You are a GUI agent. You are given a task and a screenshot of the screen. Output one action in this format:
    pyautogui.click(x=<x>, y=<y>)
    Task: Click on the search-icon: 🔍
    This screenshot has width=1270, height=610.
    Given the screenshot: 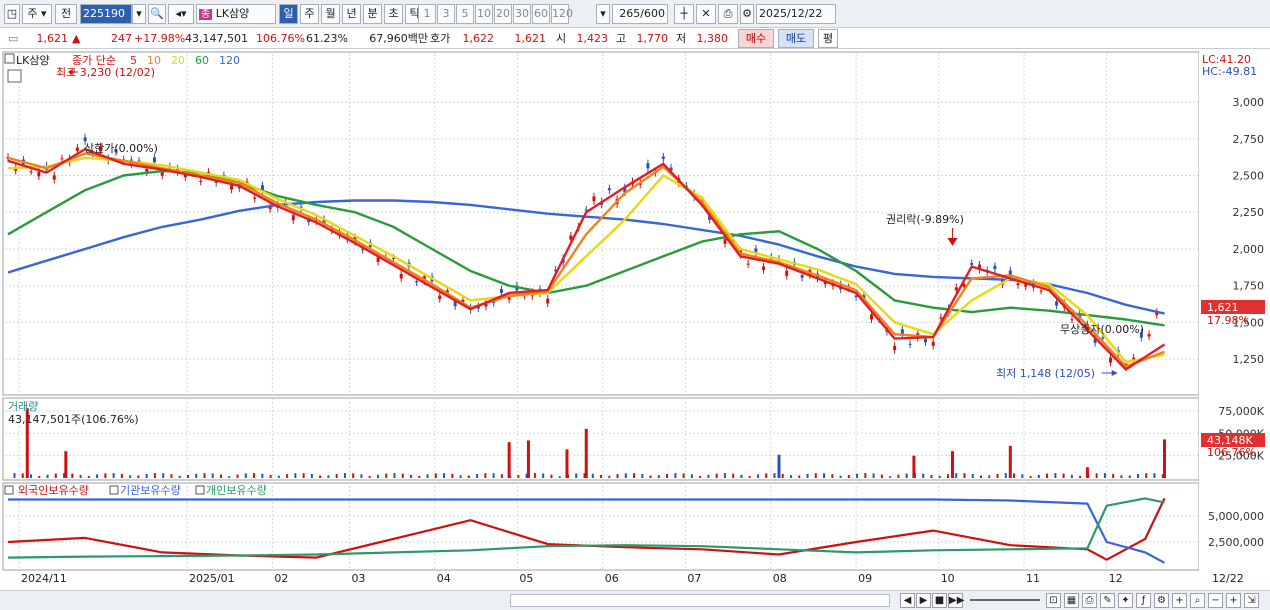 What is the action you would take?
    pyautogui.click(x=157, y=14)
    